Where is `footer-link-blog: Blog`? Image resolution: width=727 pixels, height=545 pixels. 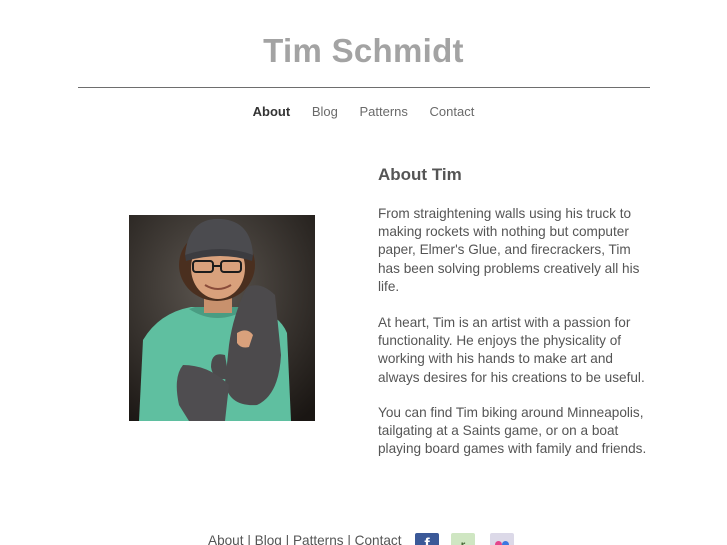
footer-link-blog: Blog is located at coordinates (268, 539).